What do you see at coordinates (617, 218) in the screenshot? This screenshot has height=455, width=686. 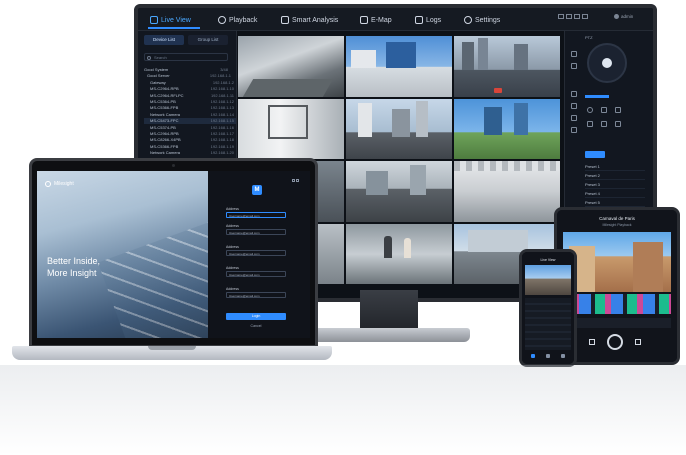 I see `tablet-title: Carnaval de Paris` at bounding box center [617, 218].